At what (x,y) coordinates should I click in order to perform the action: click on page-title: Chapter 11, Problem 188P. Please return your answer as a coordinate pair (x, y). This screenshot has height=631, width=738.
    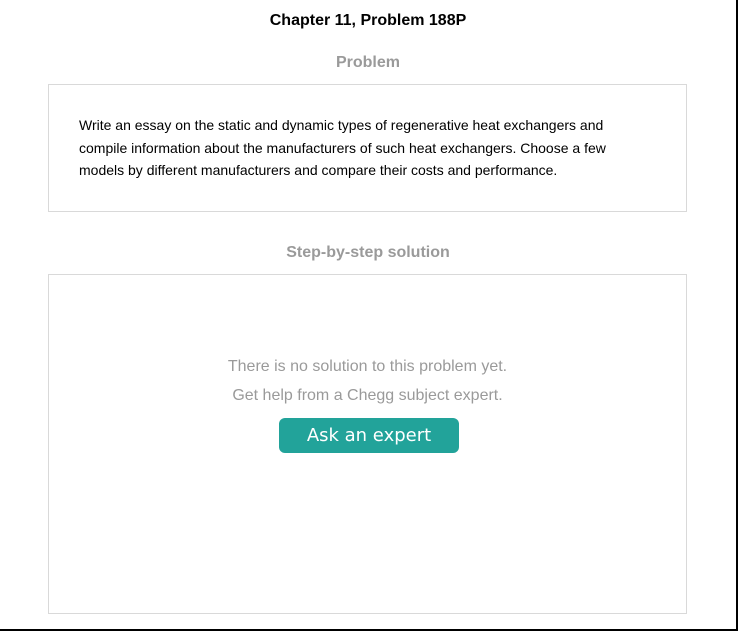
    Looking at the image, I should click on (368, 20).